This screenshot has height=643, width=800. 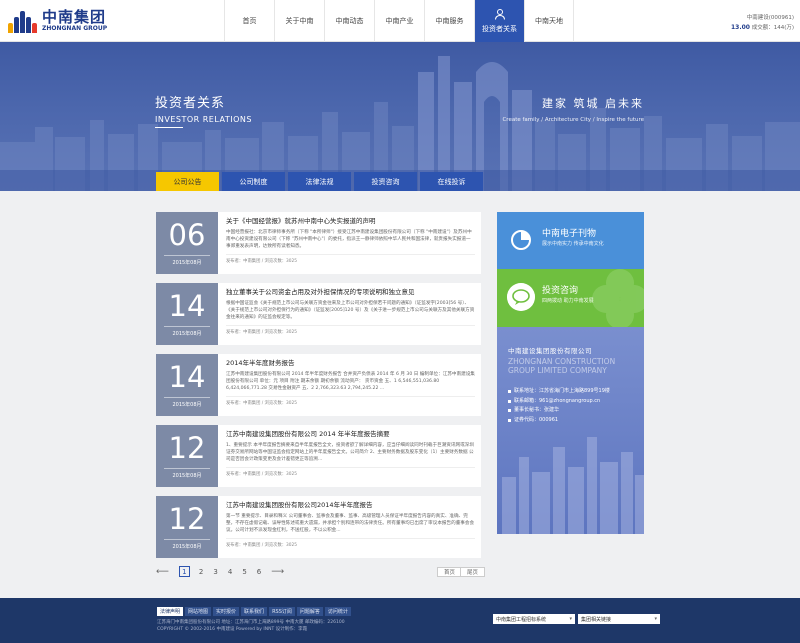 What do you see at coordinates (740, 27) in the screenshot?
I see `stock-price: 13.00` at bounding box center [740, 27].